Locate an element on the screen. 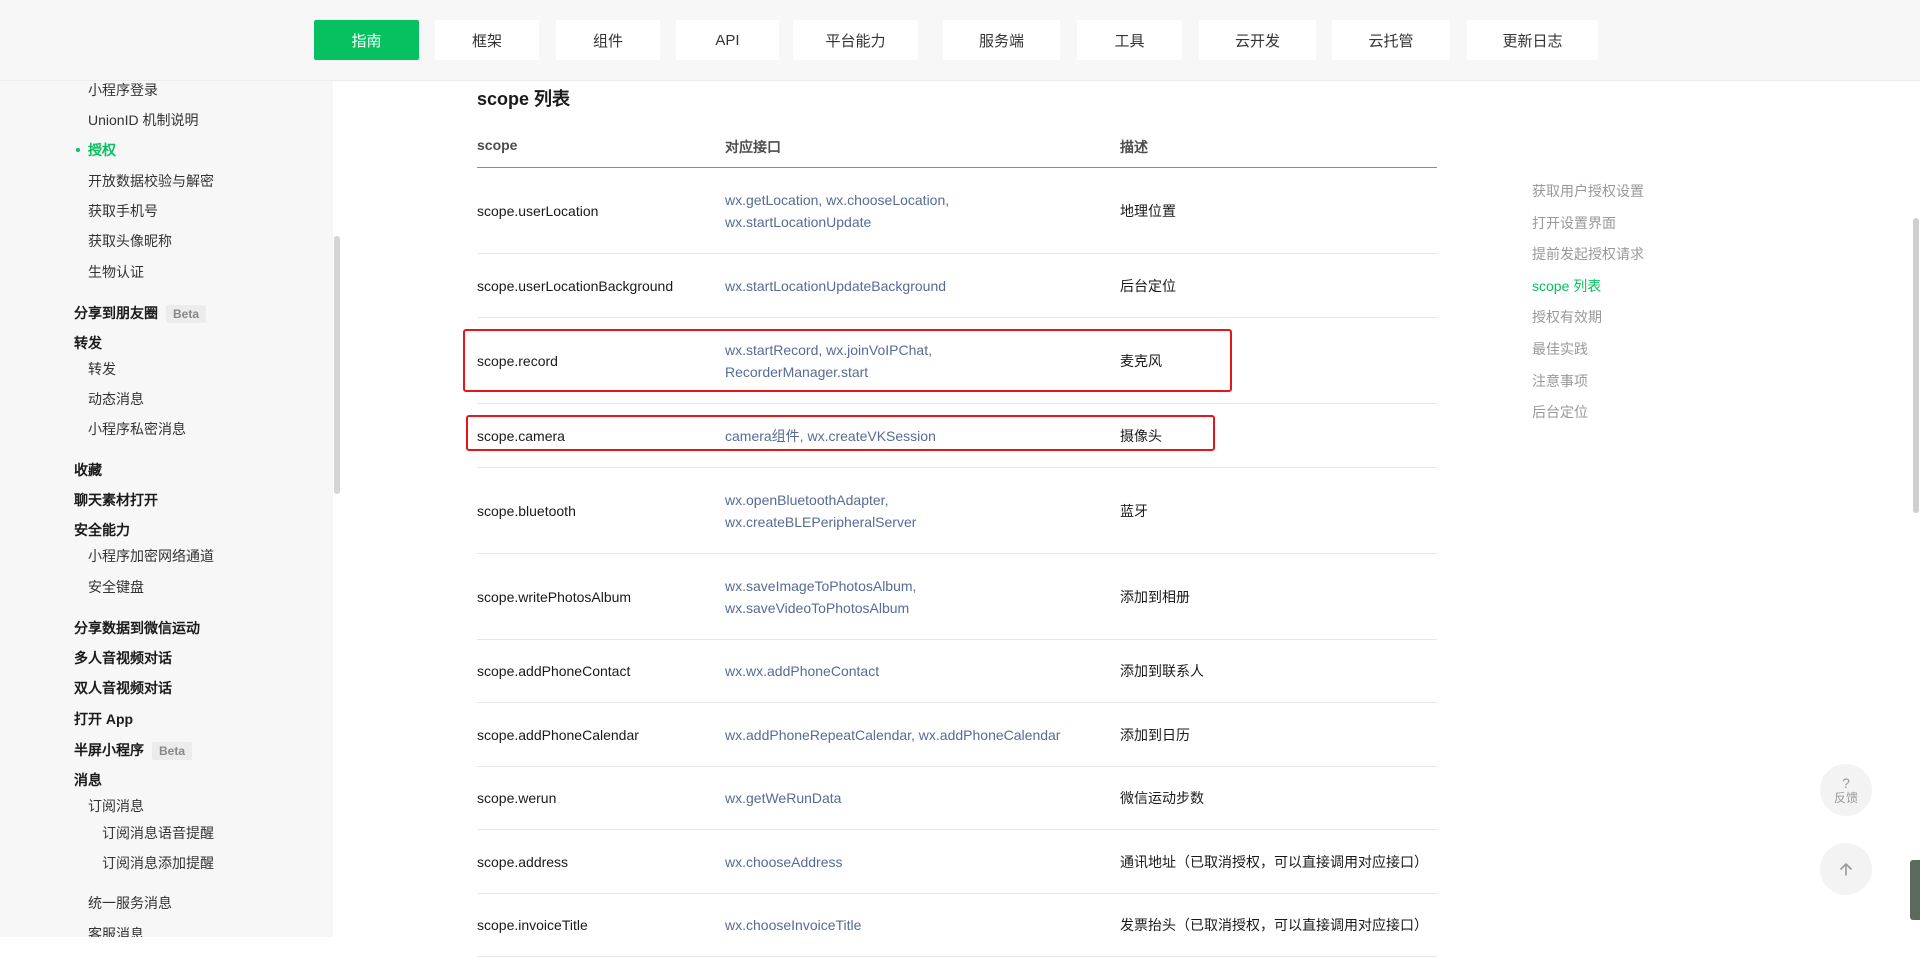 This screenshot has width=1920, height=957. description-cell: 添加到联系人 is located at coordinates (1162, 671).